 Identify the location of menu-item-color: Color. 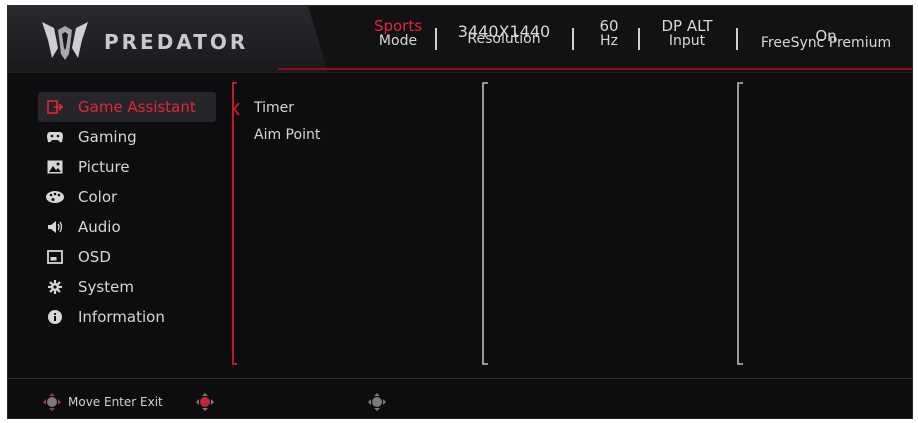
(127, 197).